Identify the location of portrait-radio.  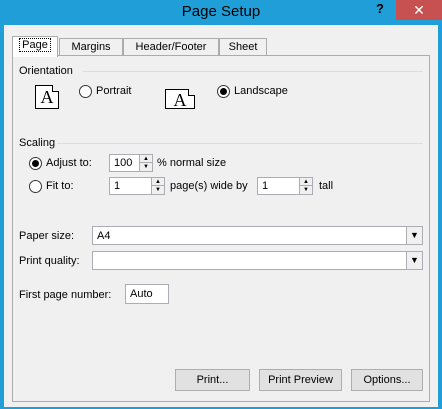
(85, 91).